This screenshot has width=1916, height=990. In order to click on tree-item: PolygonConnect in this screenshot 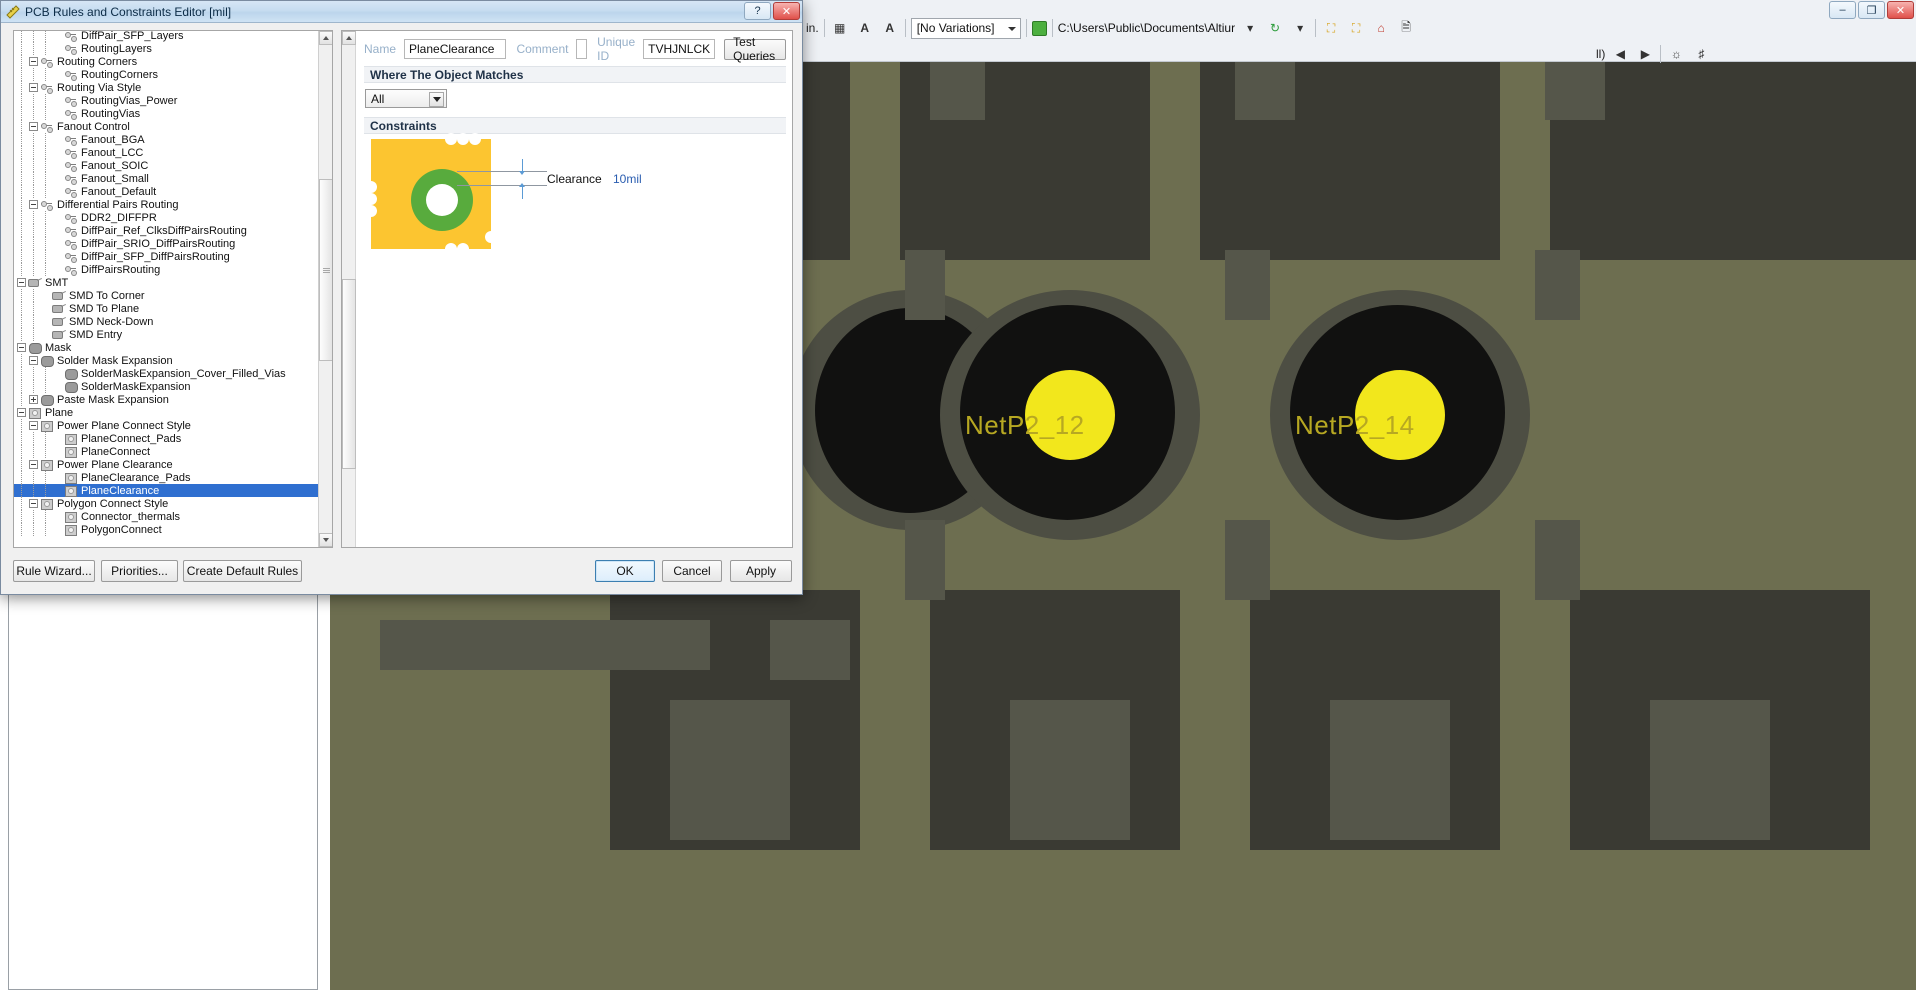, I will do `click(166, 529)`.